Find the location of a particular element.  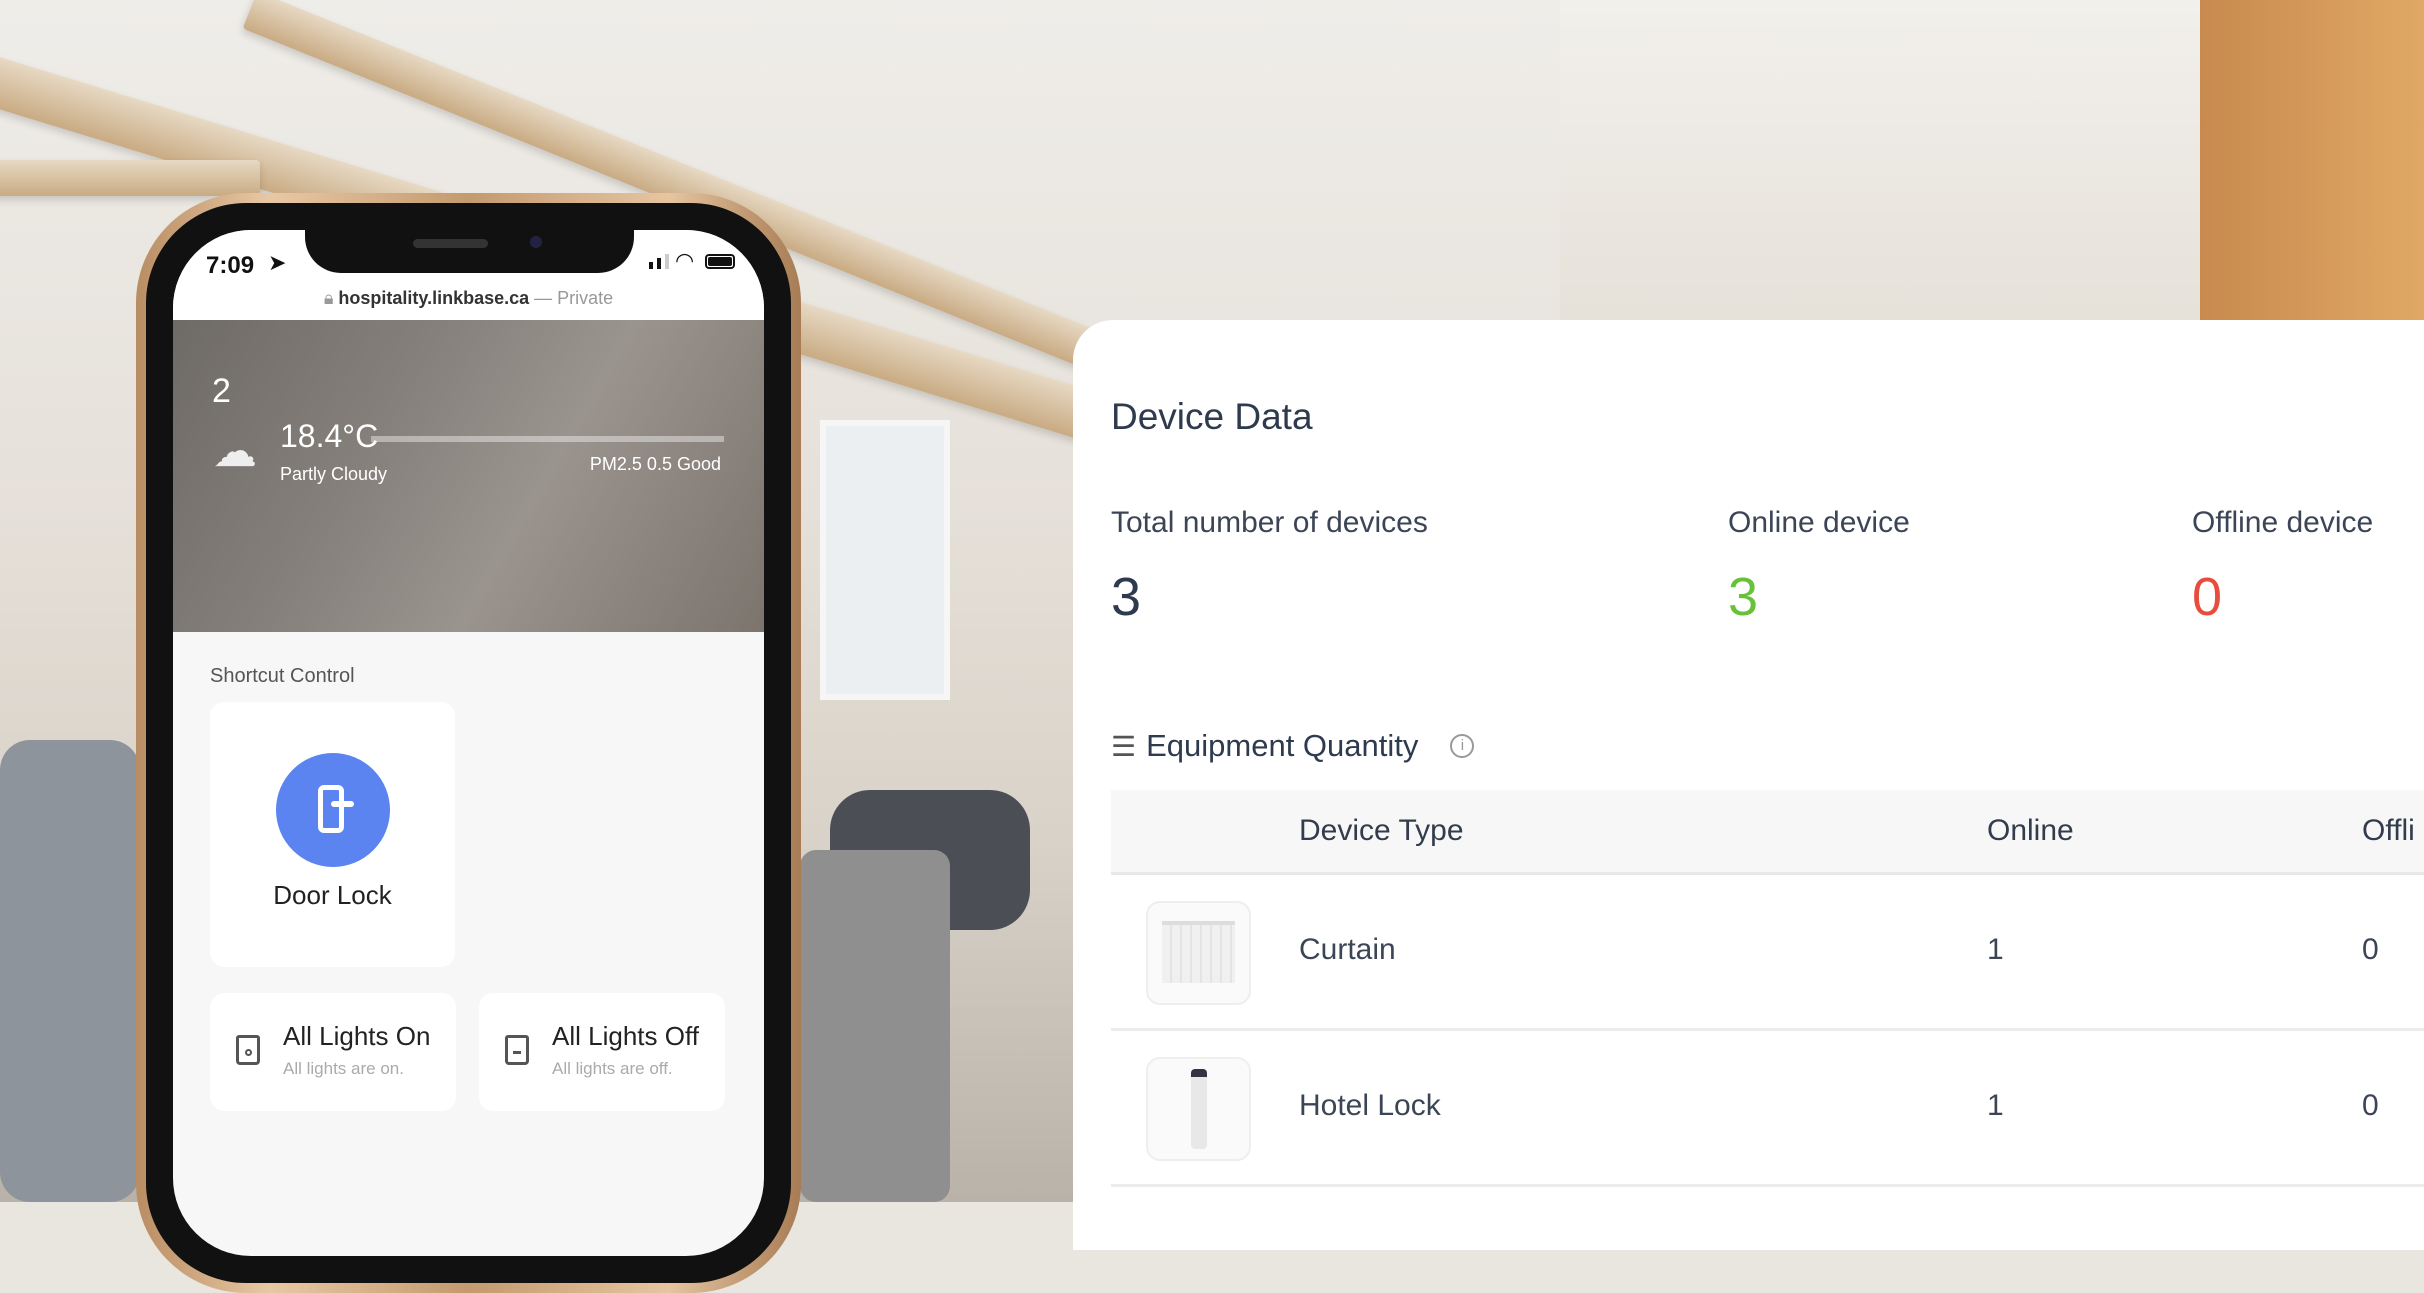

url-bar: 🔒︎ hospitality.linkbase.ca — Private is located at coordinates (468, 298).